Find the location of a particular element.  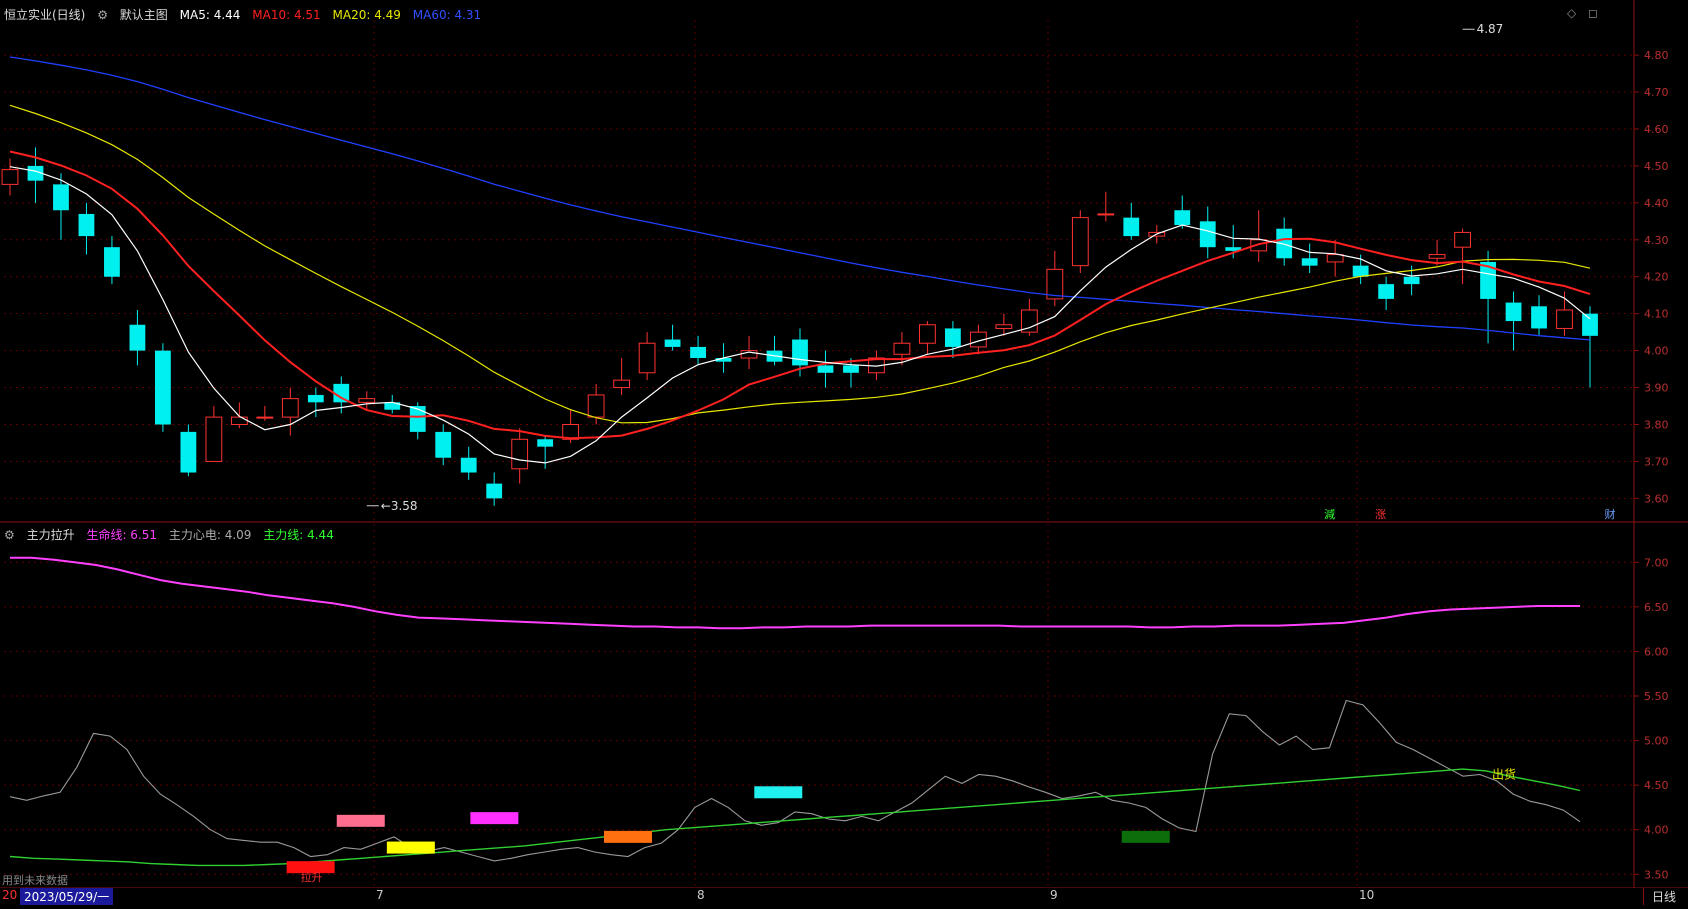

sub-tick-label: 6.50 is located at coordinates (1656, 607).